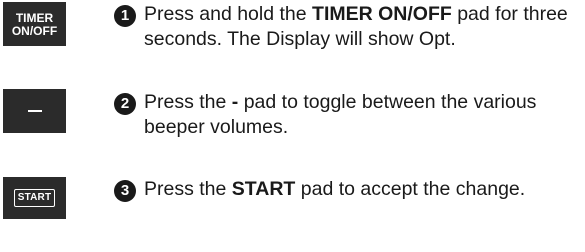  Describe the element at coordinates (382, 14) in the screenshot. I see `step-1-text-bold: TIMER ON/OFF` at that location.